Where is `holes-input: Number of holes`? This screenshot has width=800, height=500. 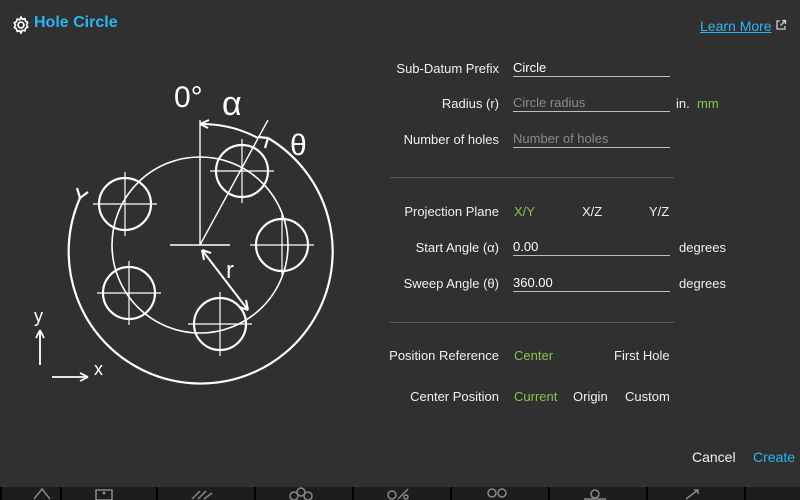 holes-input: Number of holes is located at coordinates (591, 139).